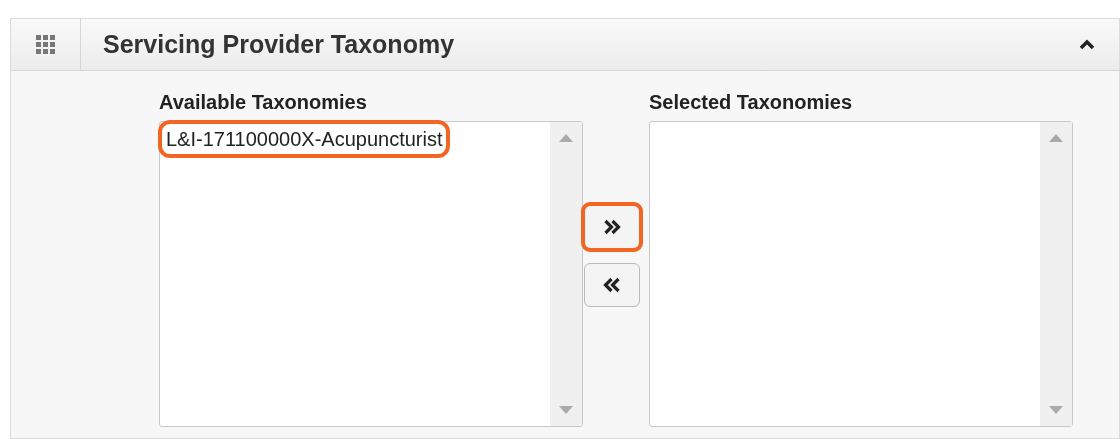  I want to click on selected-label: Selected Taxonomies, so click(751, 102).